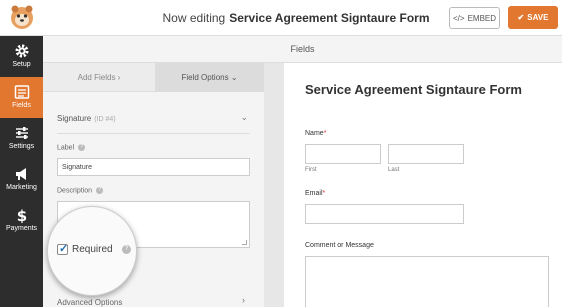 Image resolution: width=562 pixels, height=307 pixels. What do you see at coordinates (482, 18) in the screenshot?
I see `embed-label: EMBED` at bounding box center [482, 18].